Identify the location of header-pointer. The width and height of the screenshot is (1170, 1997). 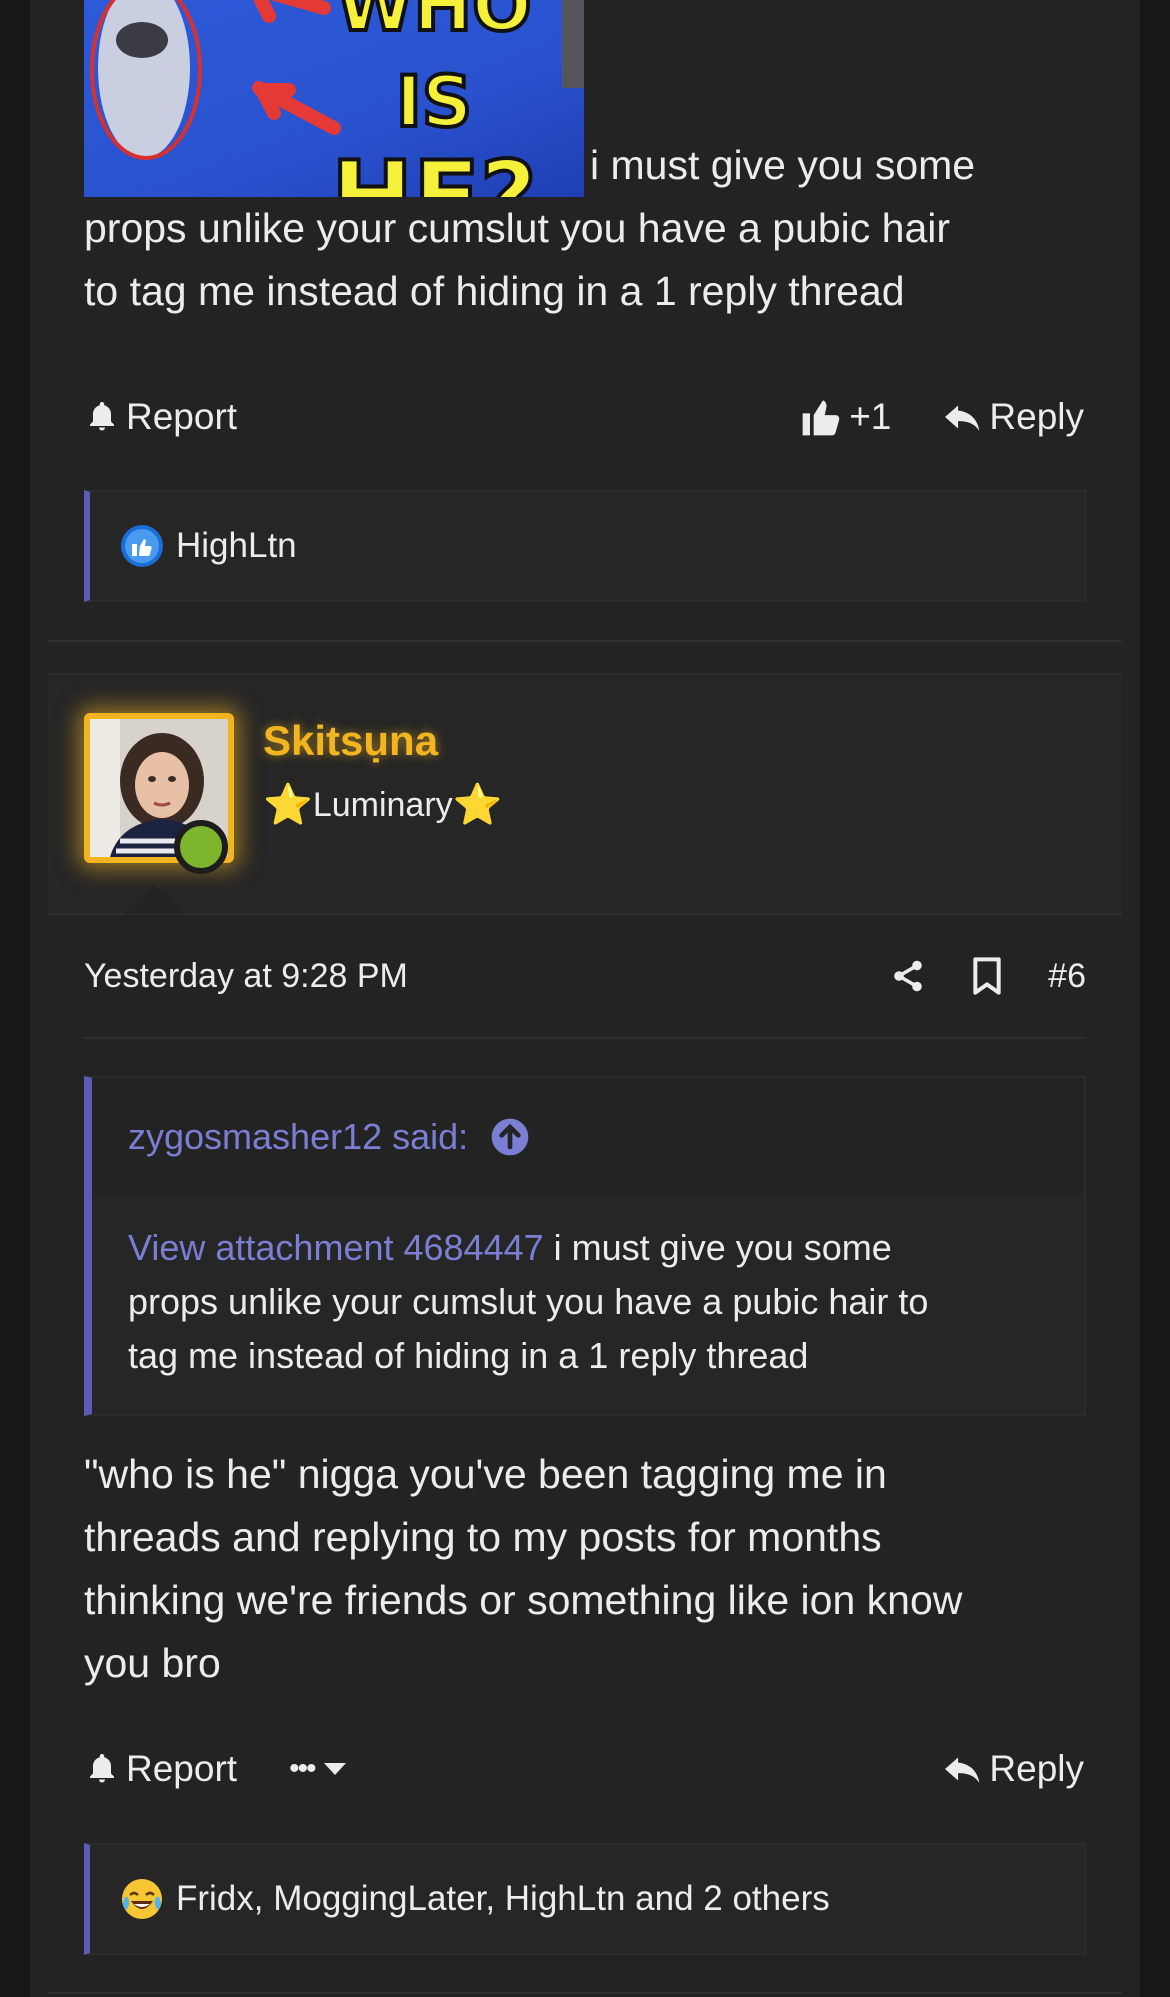
(154, 899).